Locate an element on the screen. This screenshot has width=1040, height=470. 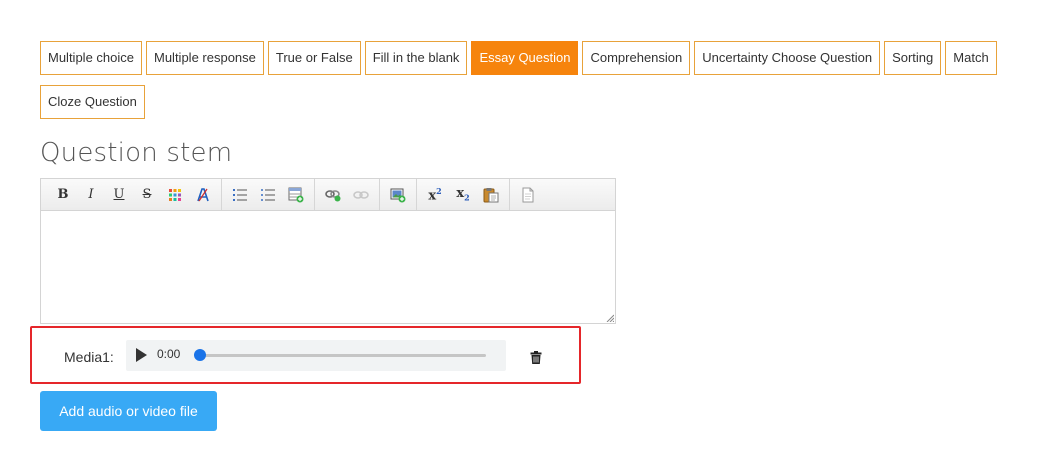
ordered-list-icon is located at coordinates (240, 194).